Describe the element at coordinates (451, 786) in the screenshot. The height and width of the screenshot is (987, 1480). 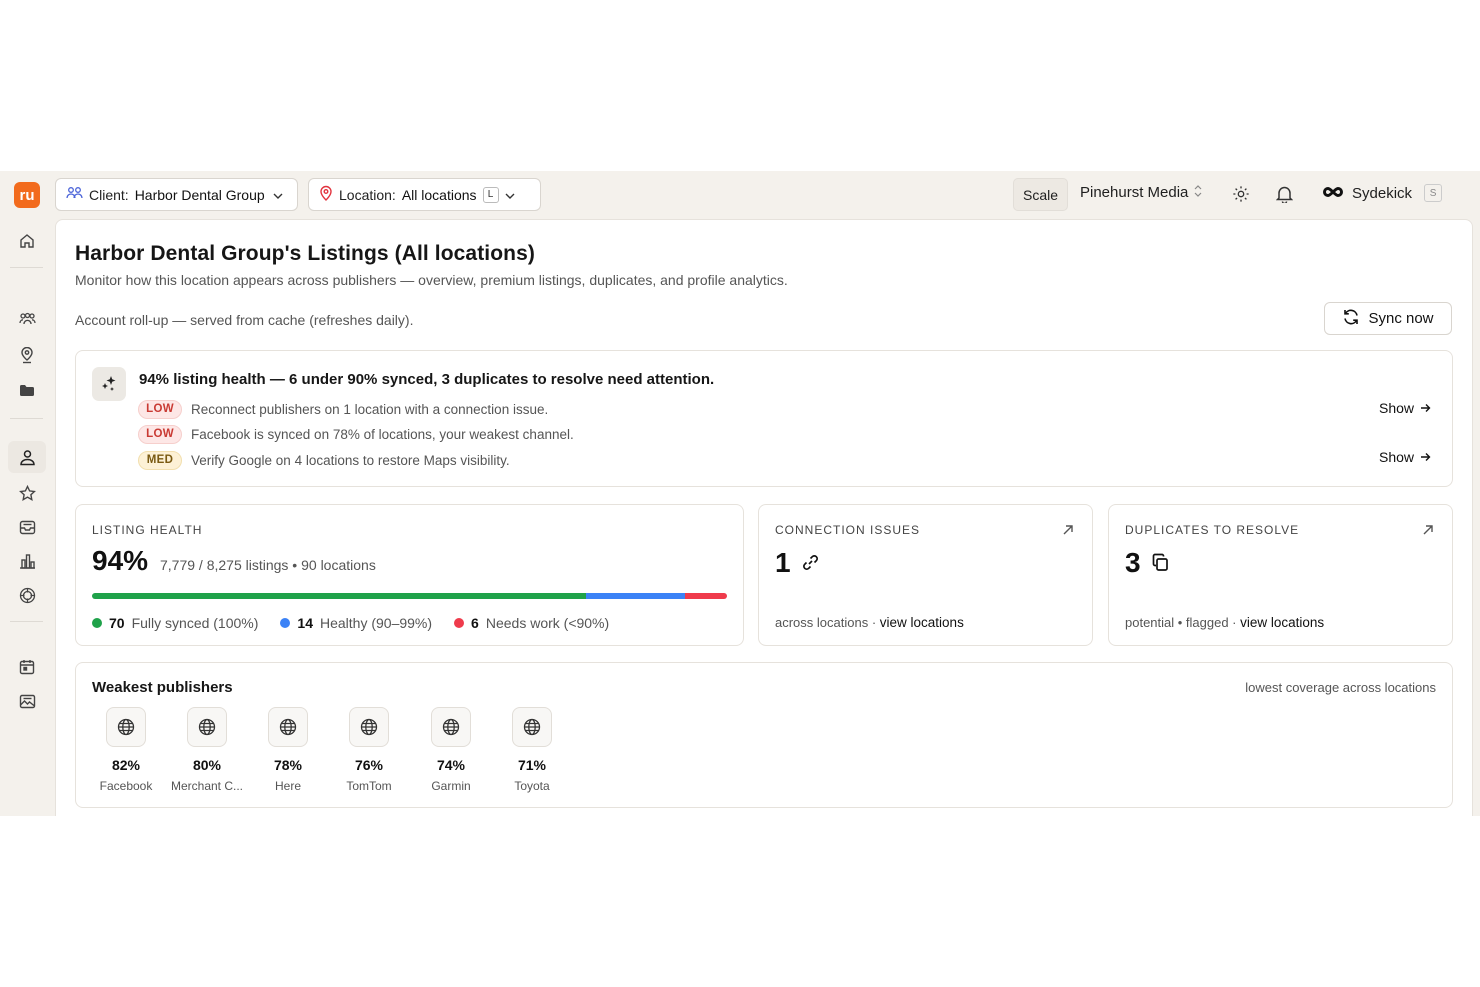
I see `publisher-name: Garmin` at that location.